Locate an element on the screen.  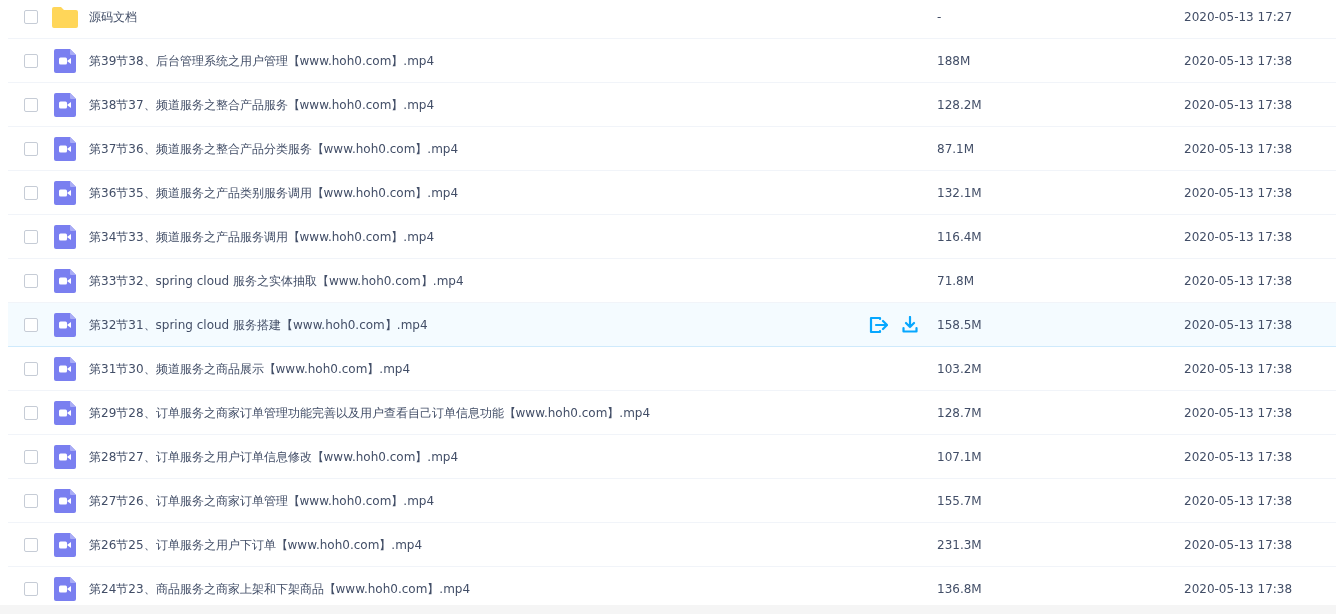
file-size: 71.8M is located at coordinates (956, 280).